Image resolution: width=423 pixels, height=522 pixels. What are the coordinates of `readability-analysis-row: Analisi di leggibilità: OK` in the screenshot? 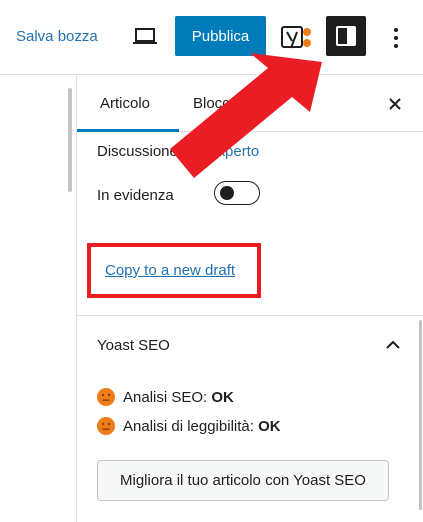 It's located at (189, 426).